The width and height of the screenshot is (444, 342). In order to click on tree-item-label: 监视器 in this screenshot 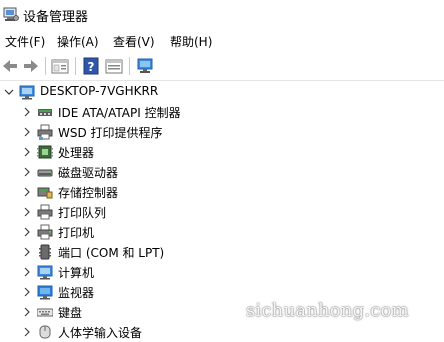, I will do `click(76, 293)`.